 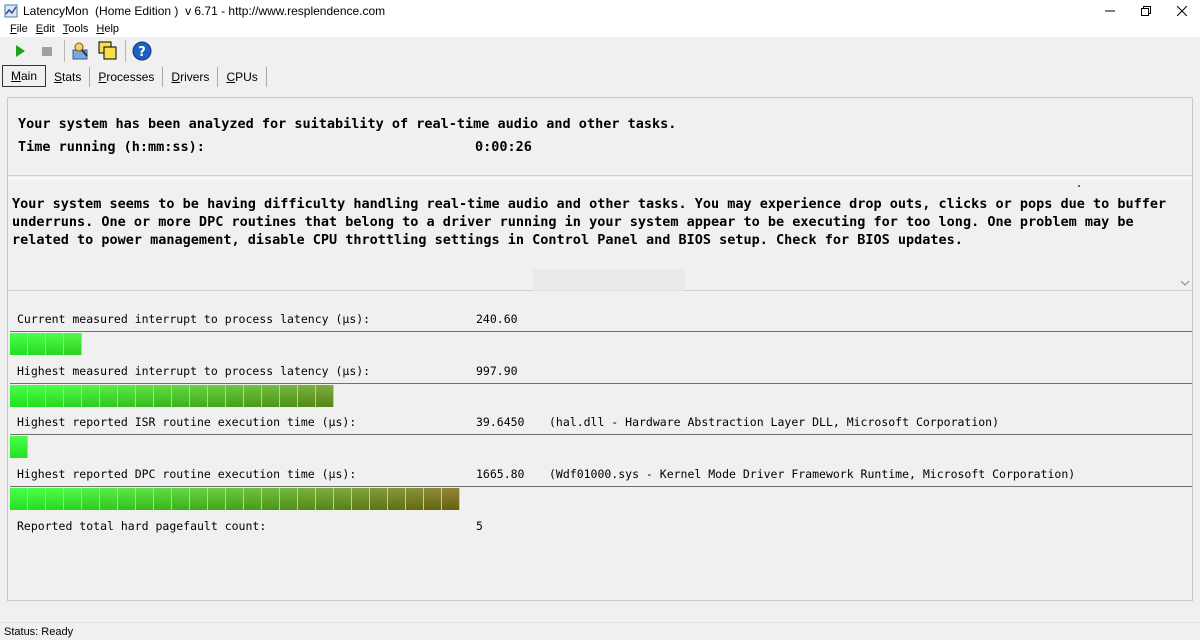 What do you see at coordinates (1146, 10) in the screenshot?
I see `restore-button` at bounding box center [1146, 10].